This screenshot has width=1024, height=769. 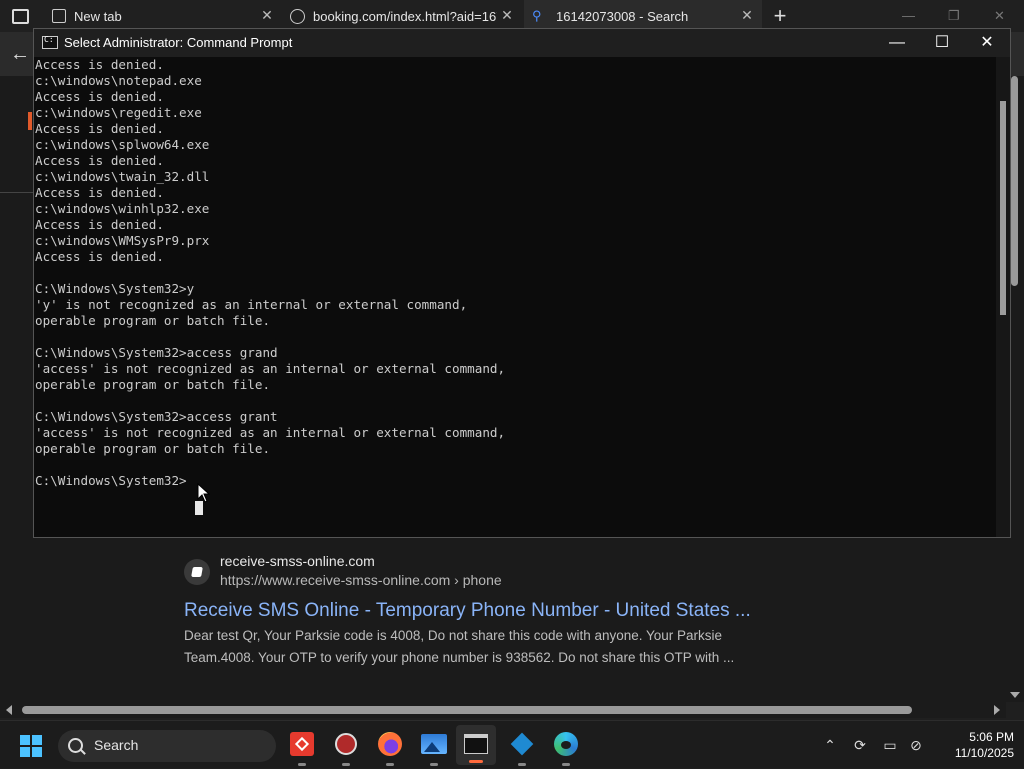 What do you see at coordinates (390, 748) in the screenshot?
I see `firefox-icon` at bounding box center [390, 748].